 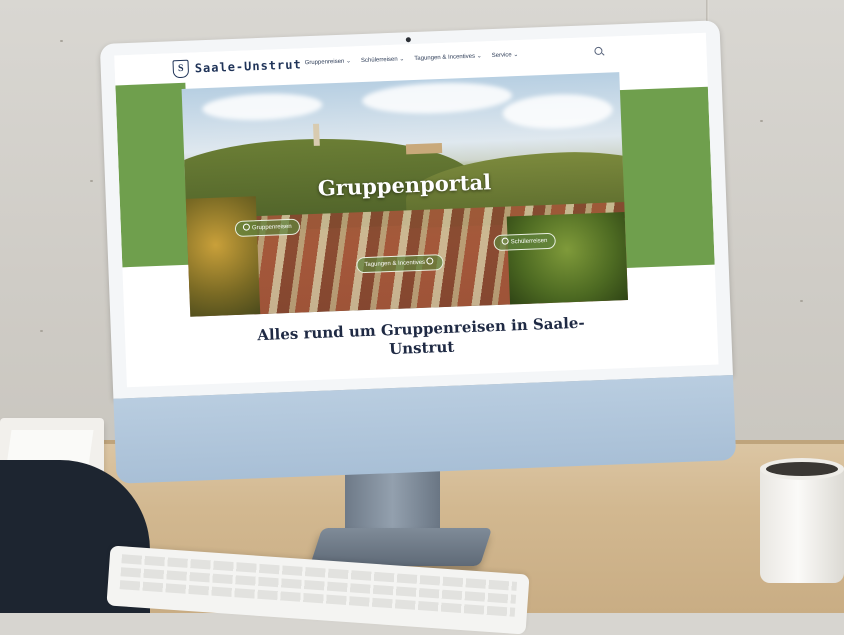 I want to click on green-trees, so click(x=567, y=258).